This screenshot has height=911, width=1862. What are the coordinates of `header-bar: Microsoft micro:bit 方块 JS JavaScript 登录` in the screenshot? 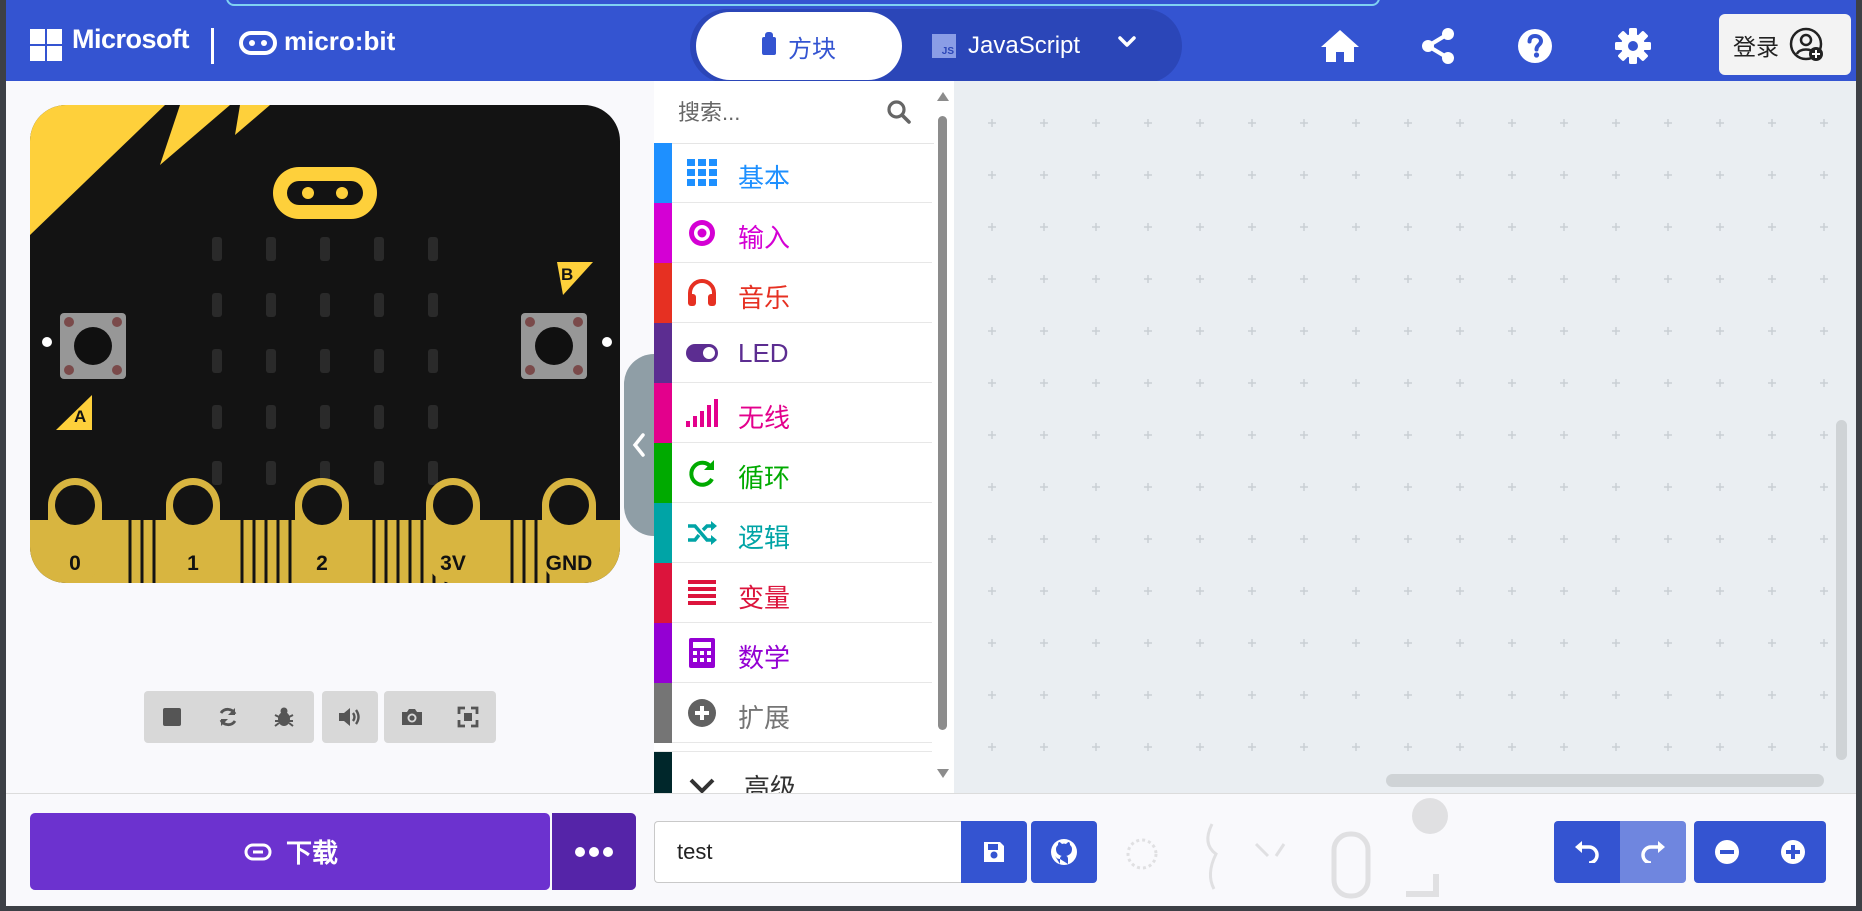 It's located at (931, 41).